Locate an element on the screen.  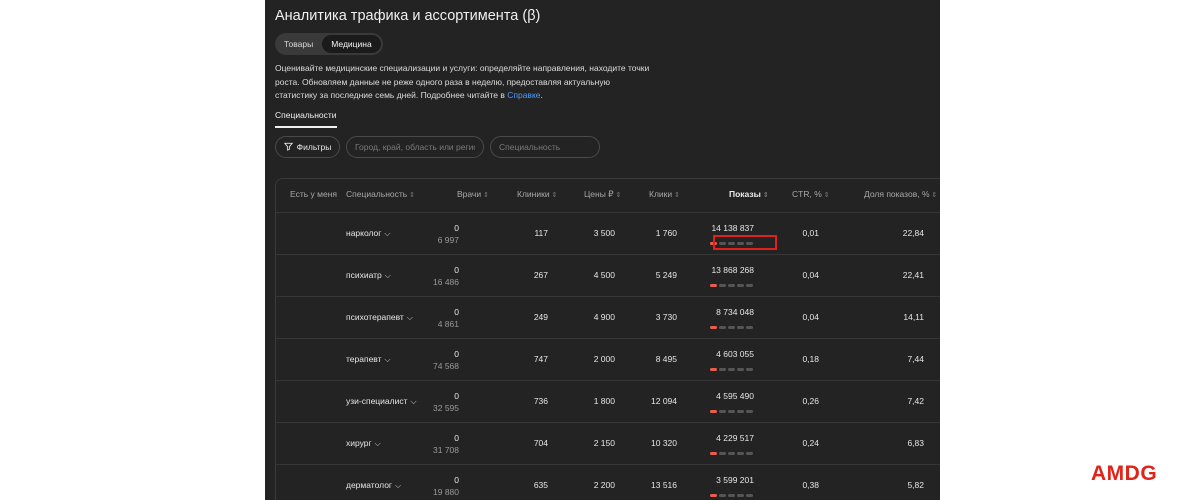
prices-cell: 4 500 is located at coordinates (604, 275).